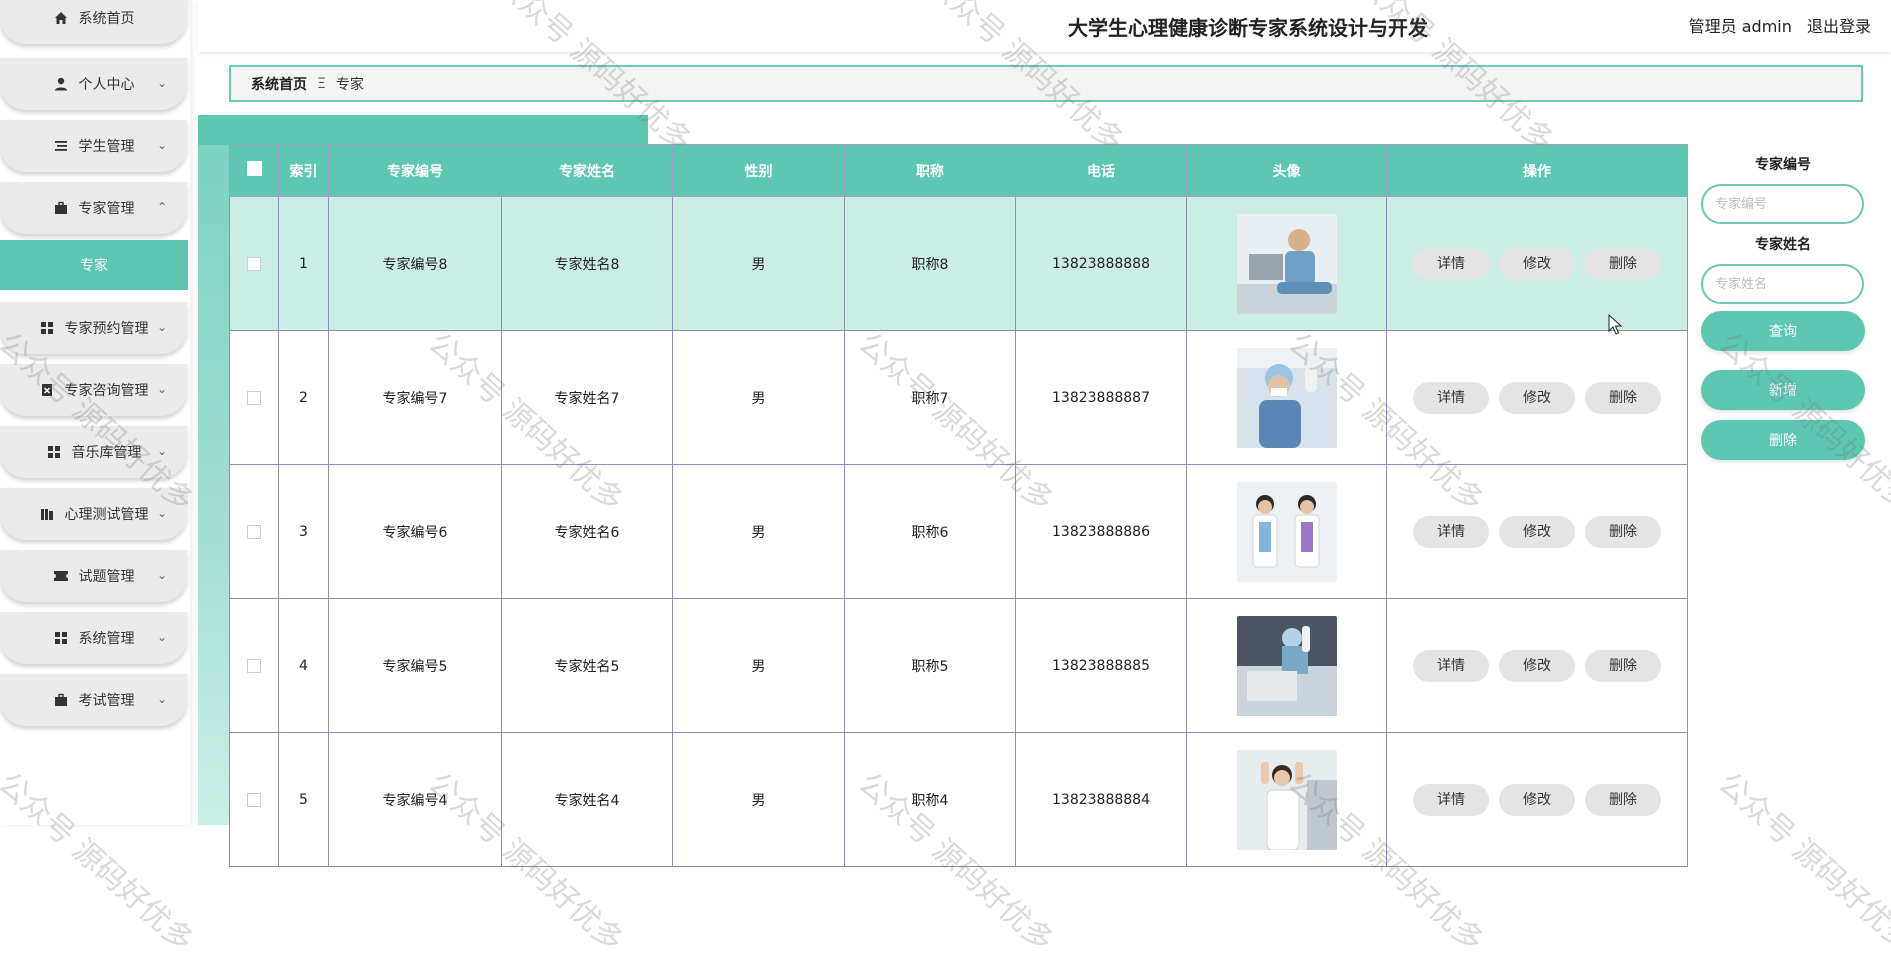 The image size is (1891, 960). I want to click on cell-title: 职称8, so click(930, 263).